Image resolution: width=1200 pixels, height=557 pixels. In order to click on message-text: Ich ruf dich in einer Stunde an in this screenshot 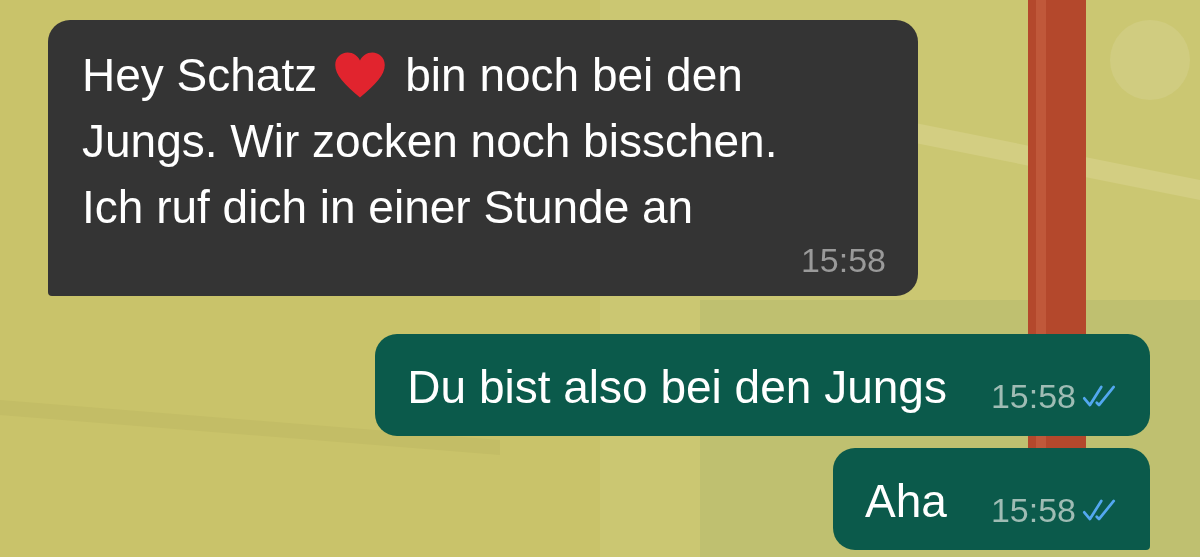, I will do `click(388, 207)`.